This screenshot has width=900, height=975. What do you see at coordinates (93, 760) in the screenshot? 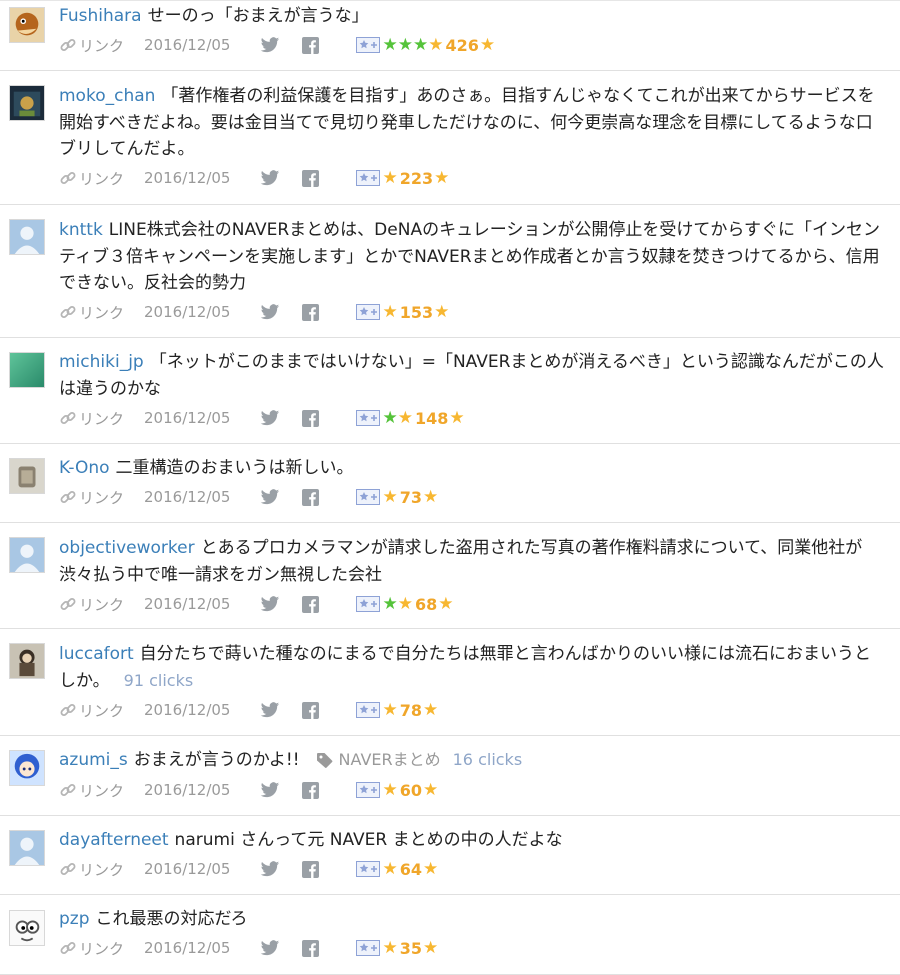
I see `username-link: azumi_s` at bounding box center [93, 760].